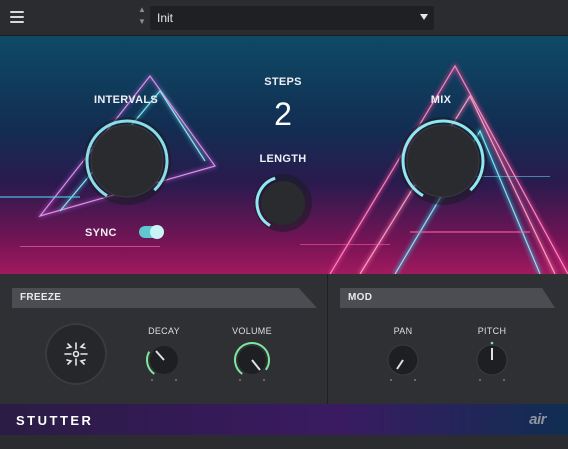 This screenshot has width=568, height=449. Describe the element at coordinates (441, 100) in the screenshot. I see `mix-label: MIX` at that location.